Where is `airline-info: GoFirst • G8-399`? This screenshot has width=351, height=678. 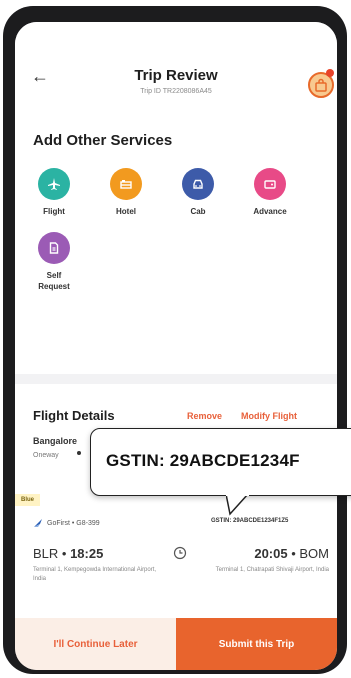
airline-info: GoFirst • G8-399 is located at coordinates (66, 523).